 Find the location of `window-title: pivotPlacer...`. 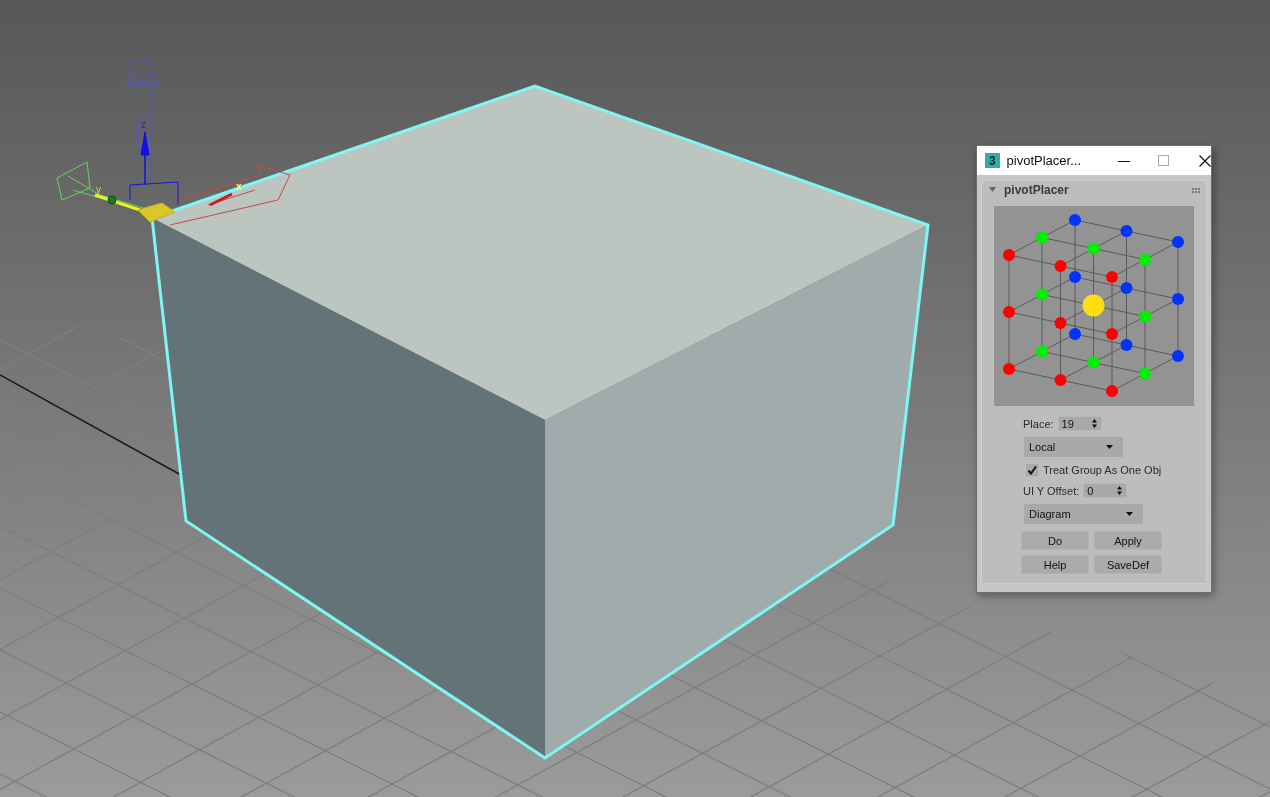

window-title: pivotPlacer... is located at coordinates (1044, 160).